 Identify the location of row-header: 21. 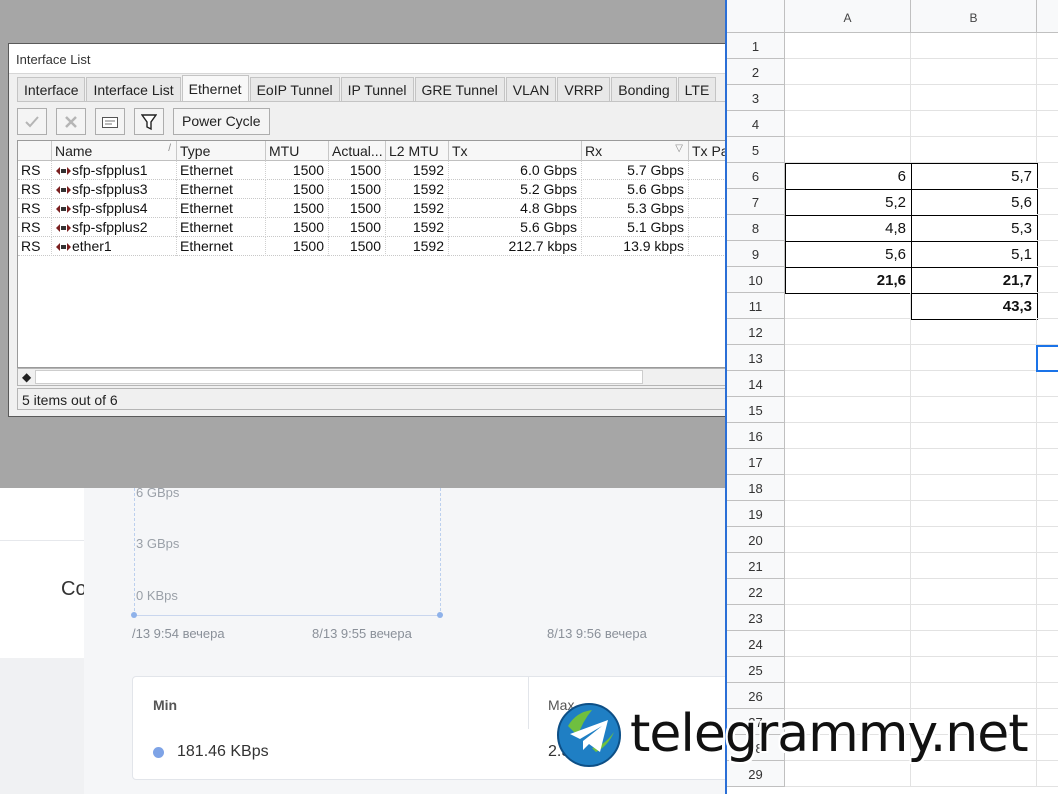
(756, 566).